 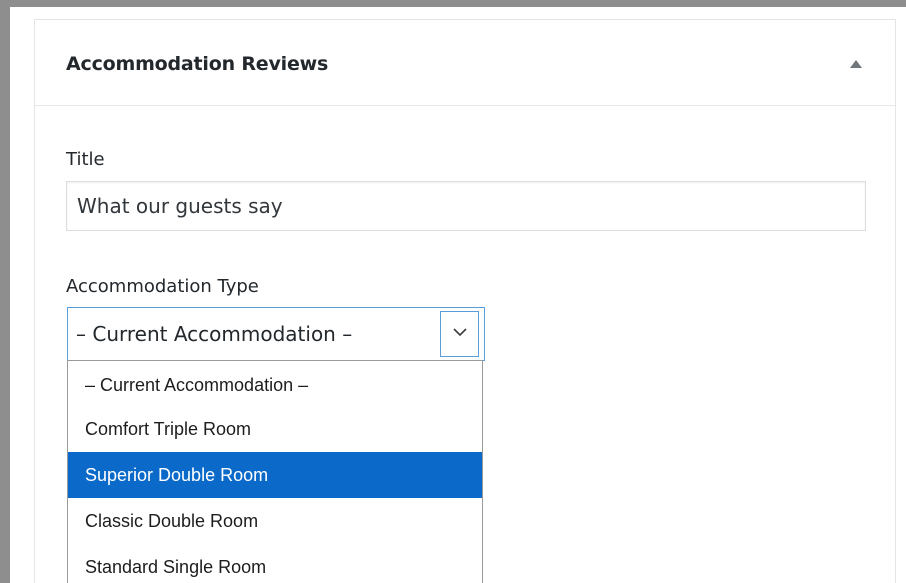 What do you see at coordinates (466, 206) in the screenshot?
I see `title-input` at bounding box center [466, 206].